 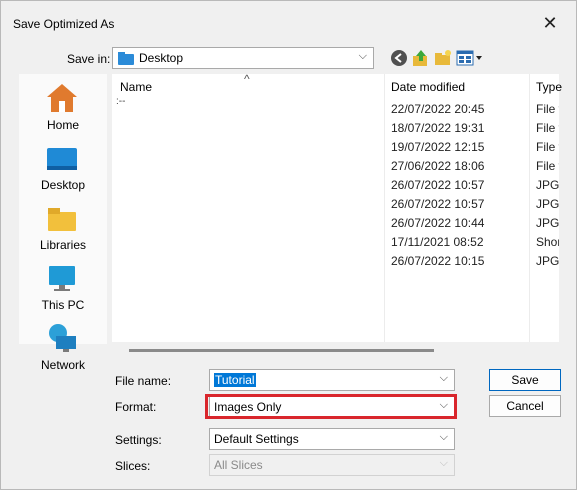 What do you see at coordinates (136, 407) in the screenshot?
I see `format-label: Format:` at bounding box center [136, 407].